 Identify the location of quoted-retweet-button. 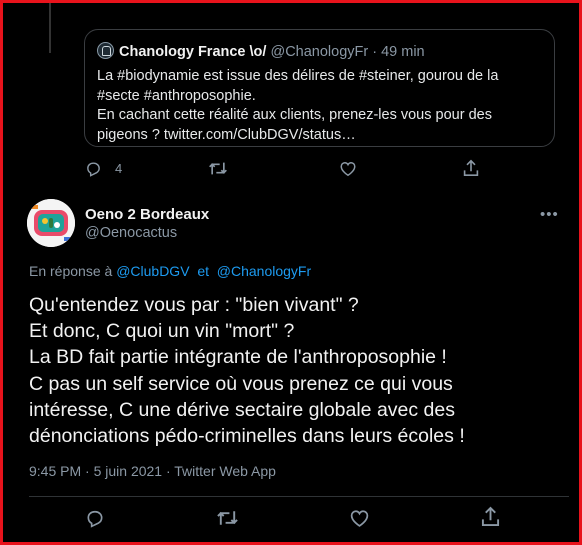
(218, 168).